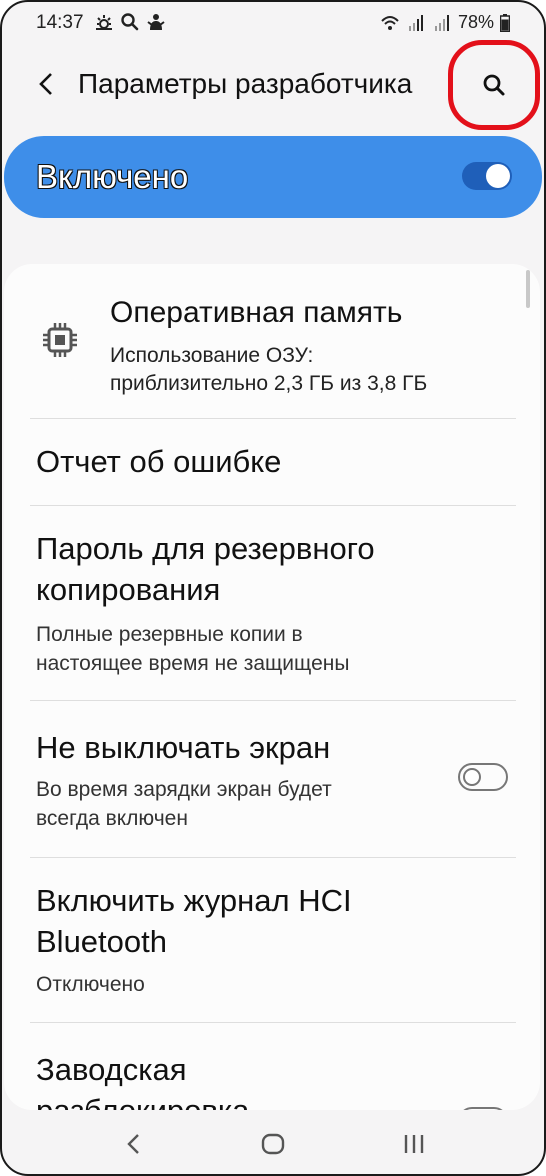 This screenshot has height=1176, width=546. Describe the element at coordinates (256, 312) in the screenshot. I see `ram-title: Оперативная память` at that location.